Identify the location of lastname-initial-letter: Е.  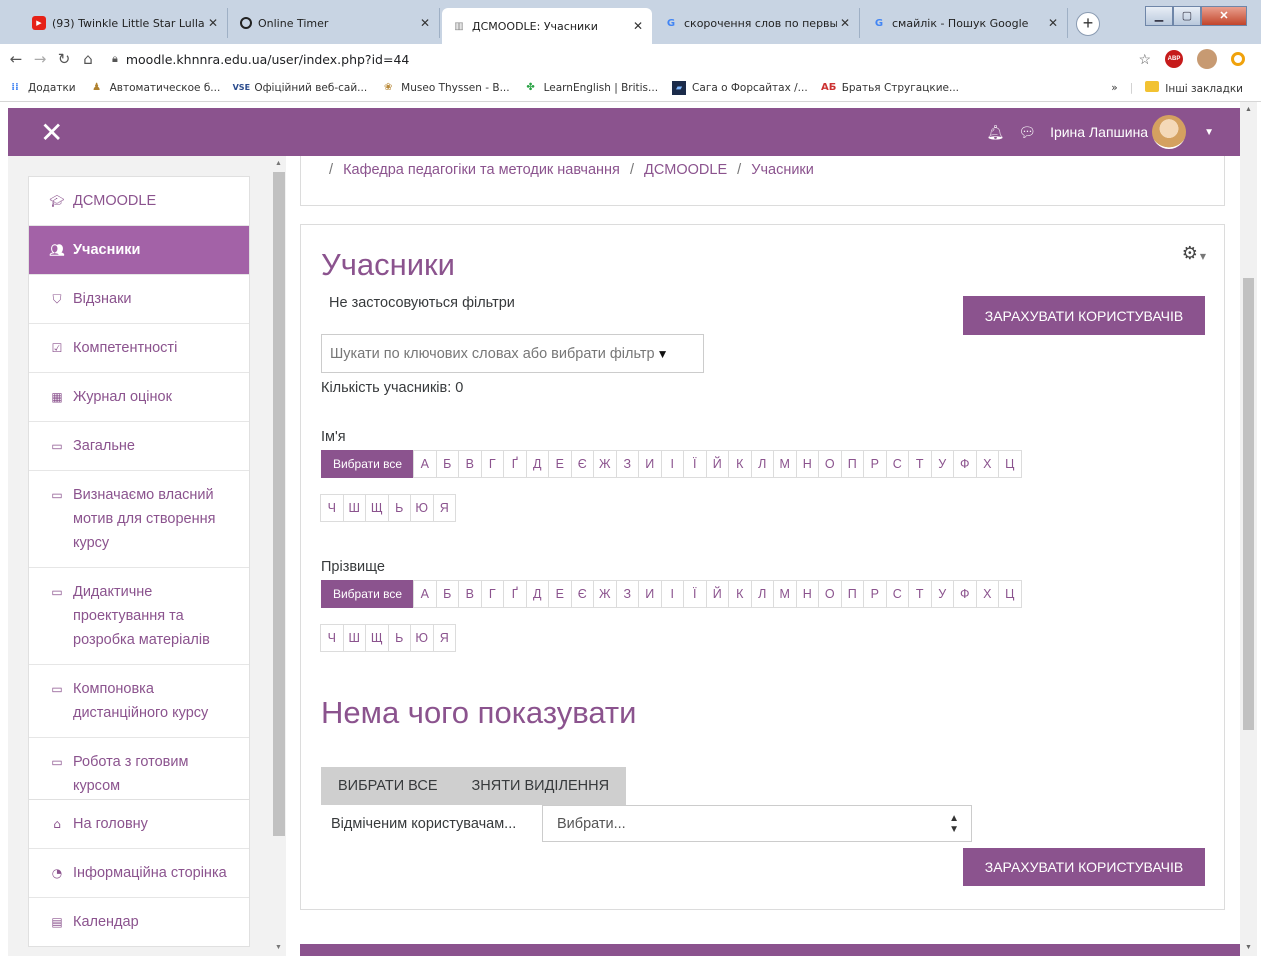
(560, 594).